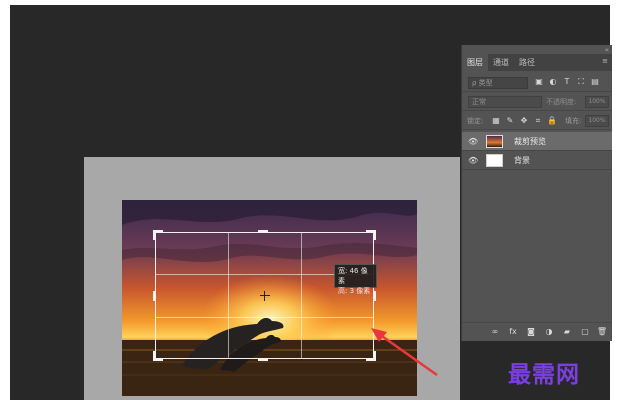 This screenshot has height=408, width=621. I want to click on panel-menu-icon: ≡, so click(605, 61).